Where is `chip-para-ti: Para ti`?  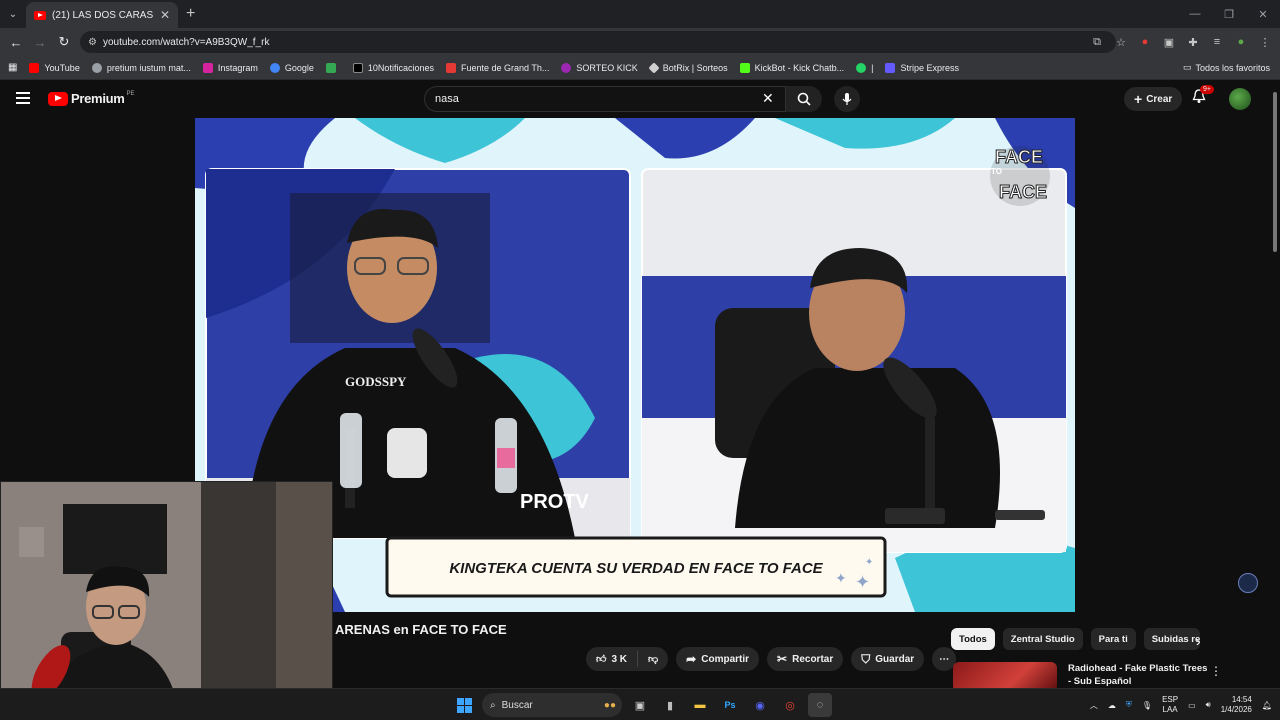
chip-para-ti: Para ti is located at coordinates (1113, 639).